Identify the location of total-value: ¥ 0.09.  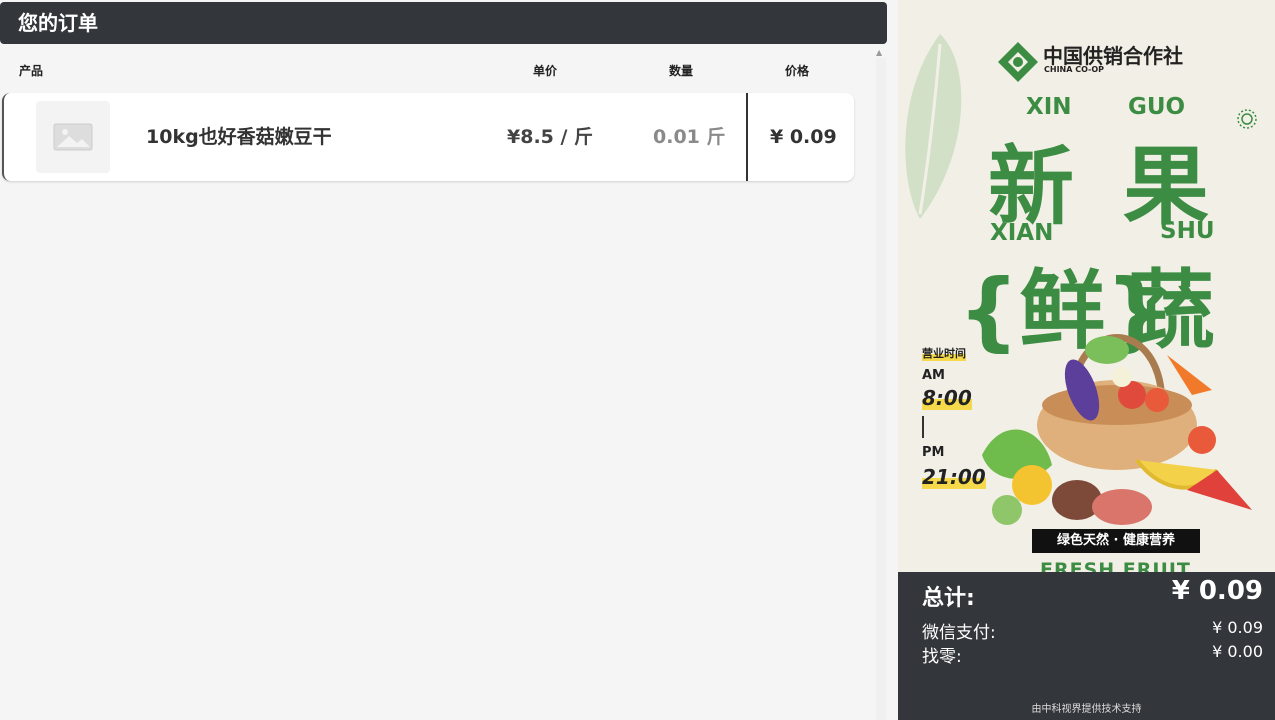
(1217, 591).